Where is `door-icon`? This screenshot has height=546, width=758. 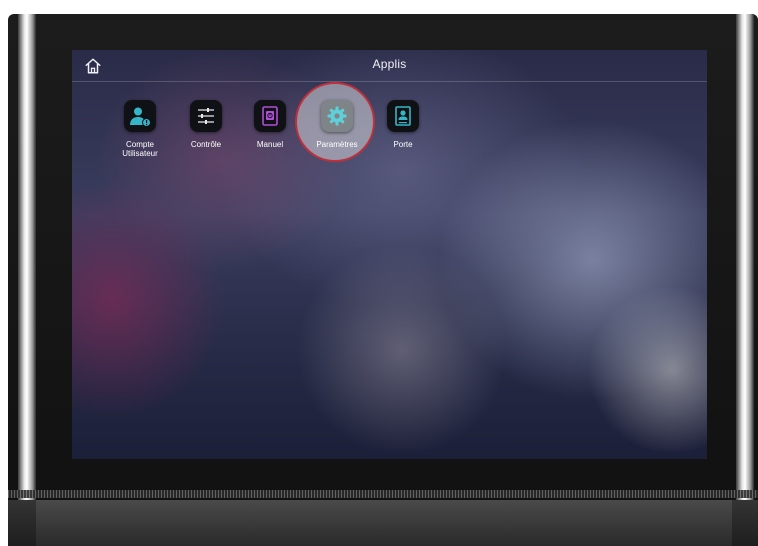 door-icon is located at coordinates (403, 116).